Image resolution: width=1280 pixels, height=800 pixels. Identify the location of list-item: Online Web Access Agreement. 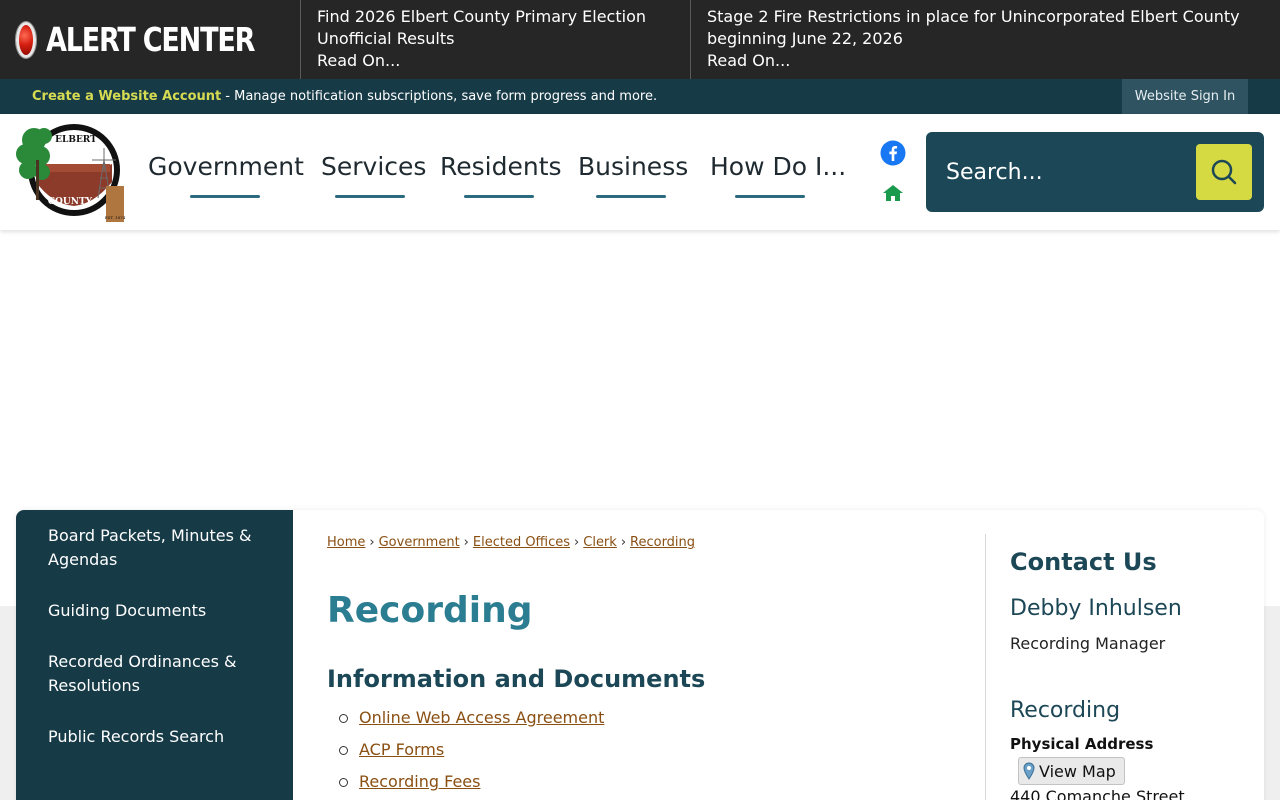
(471, 718).